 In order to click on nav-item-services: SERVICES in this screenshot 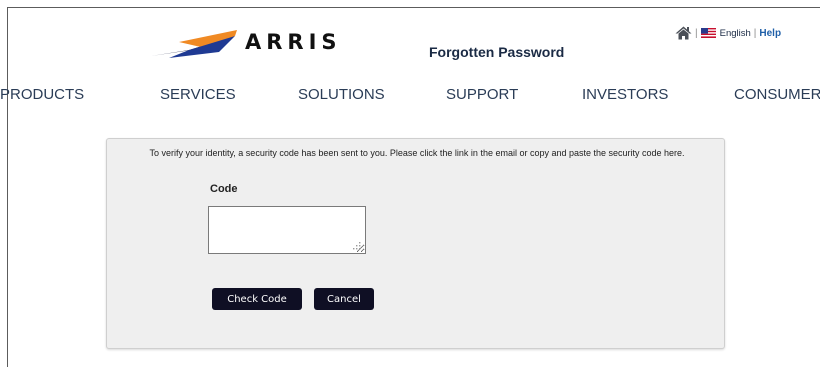, I will do `click(198, 94)`.